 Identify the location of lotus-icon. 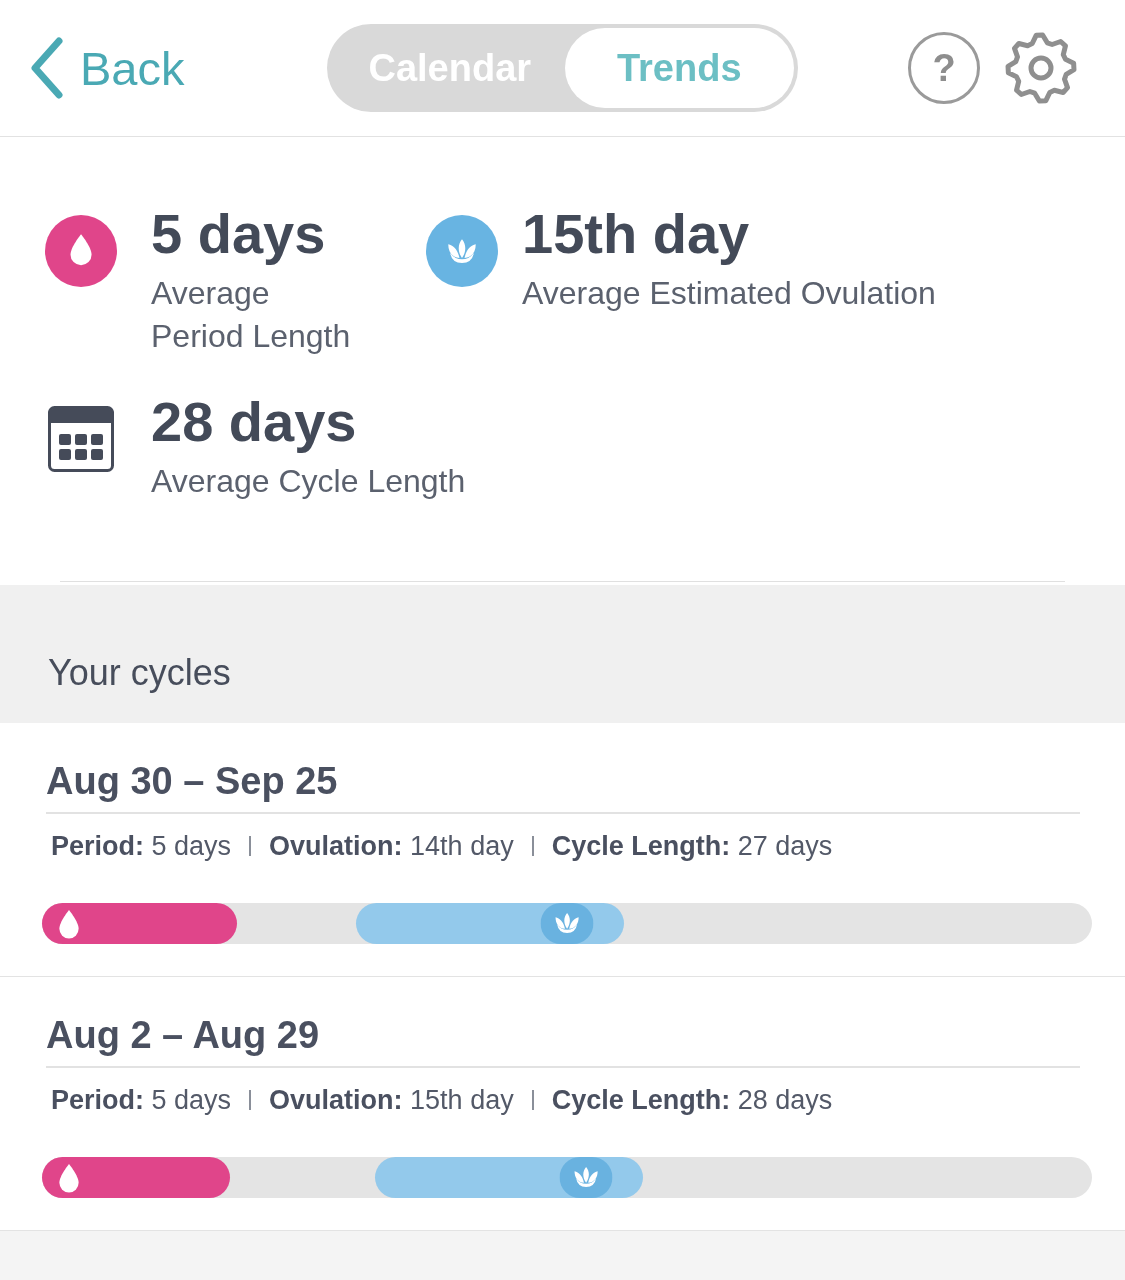
(462, 251).